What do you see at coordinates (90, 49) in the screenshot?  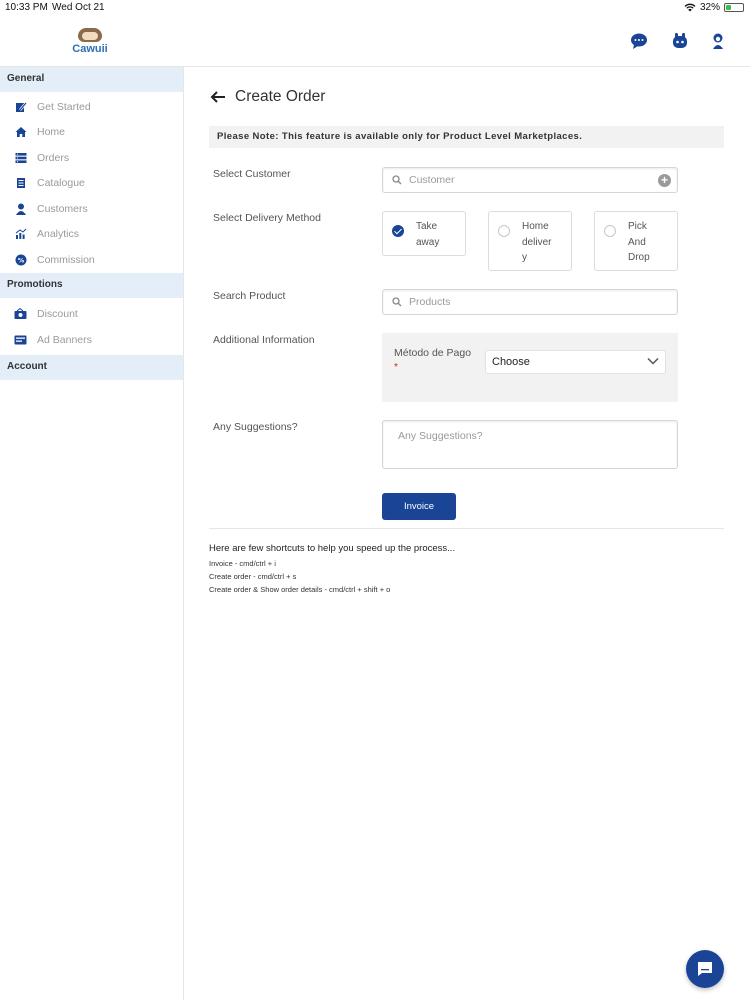 I see `logo-text: Cawuii` at bounding box center [90, 49].